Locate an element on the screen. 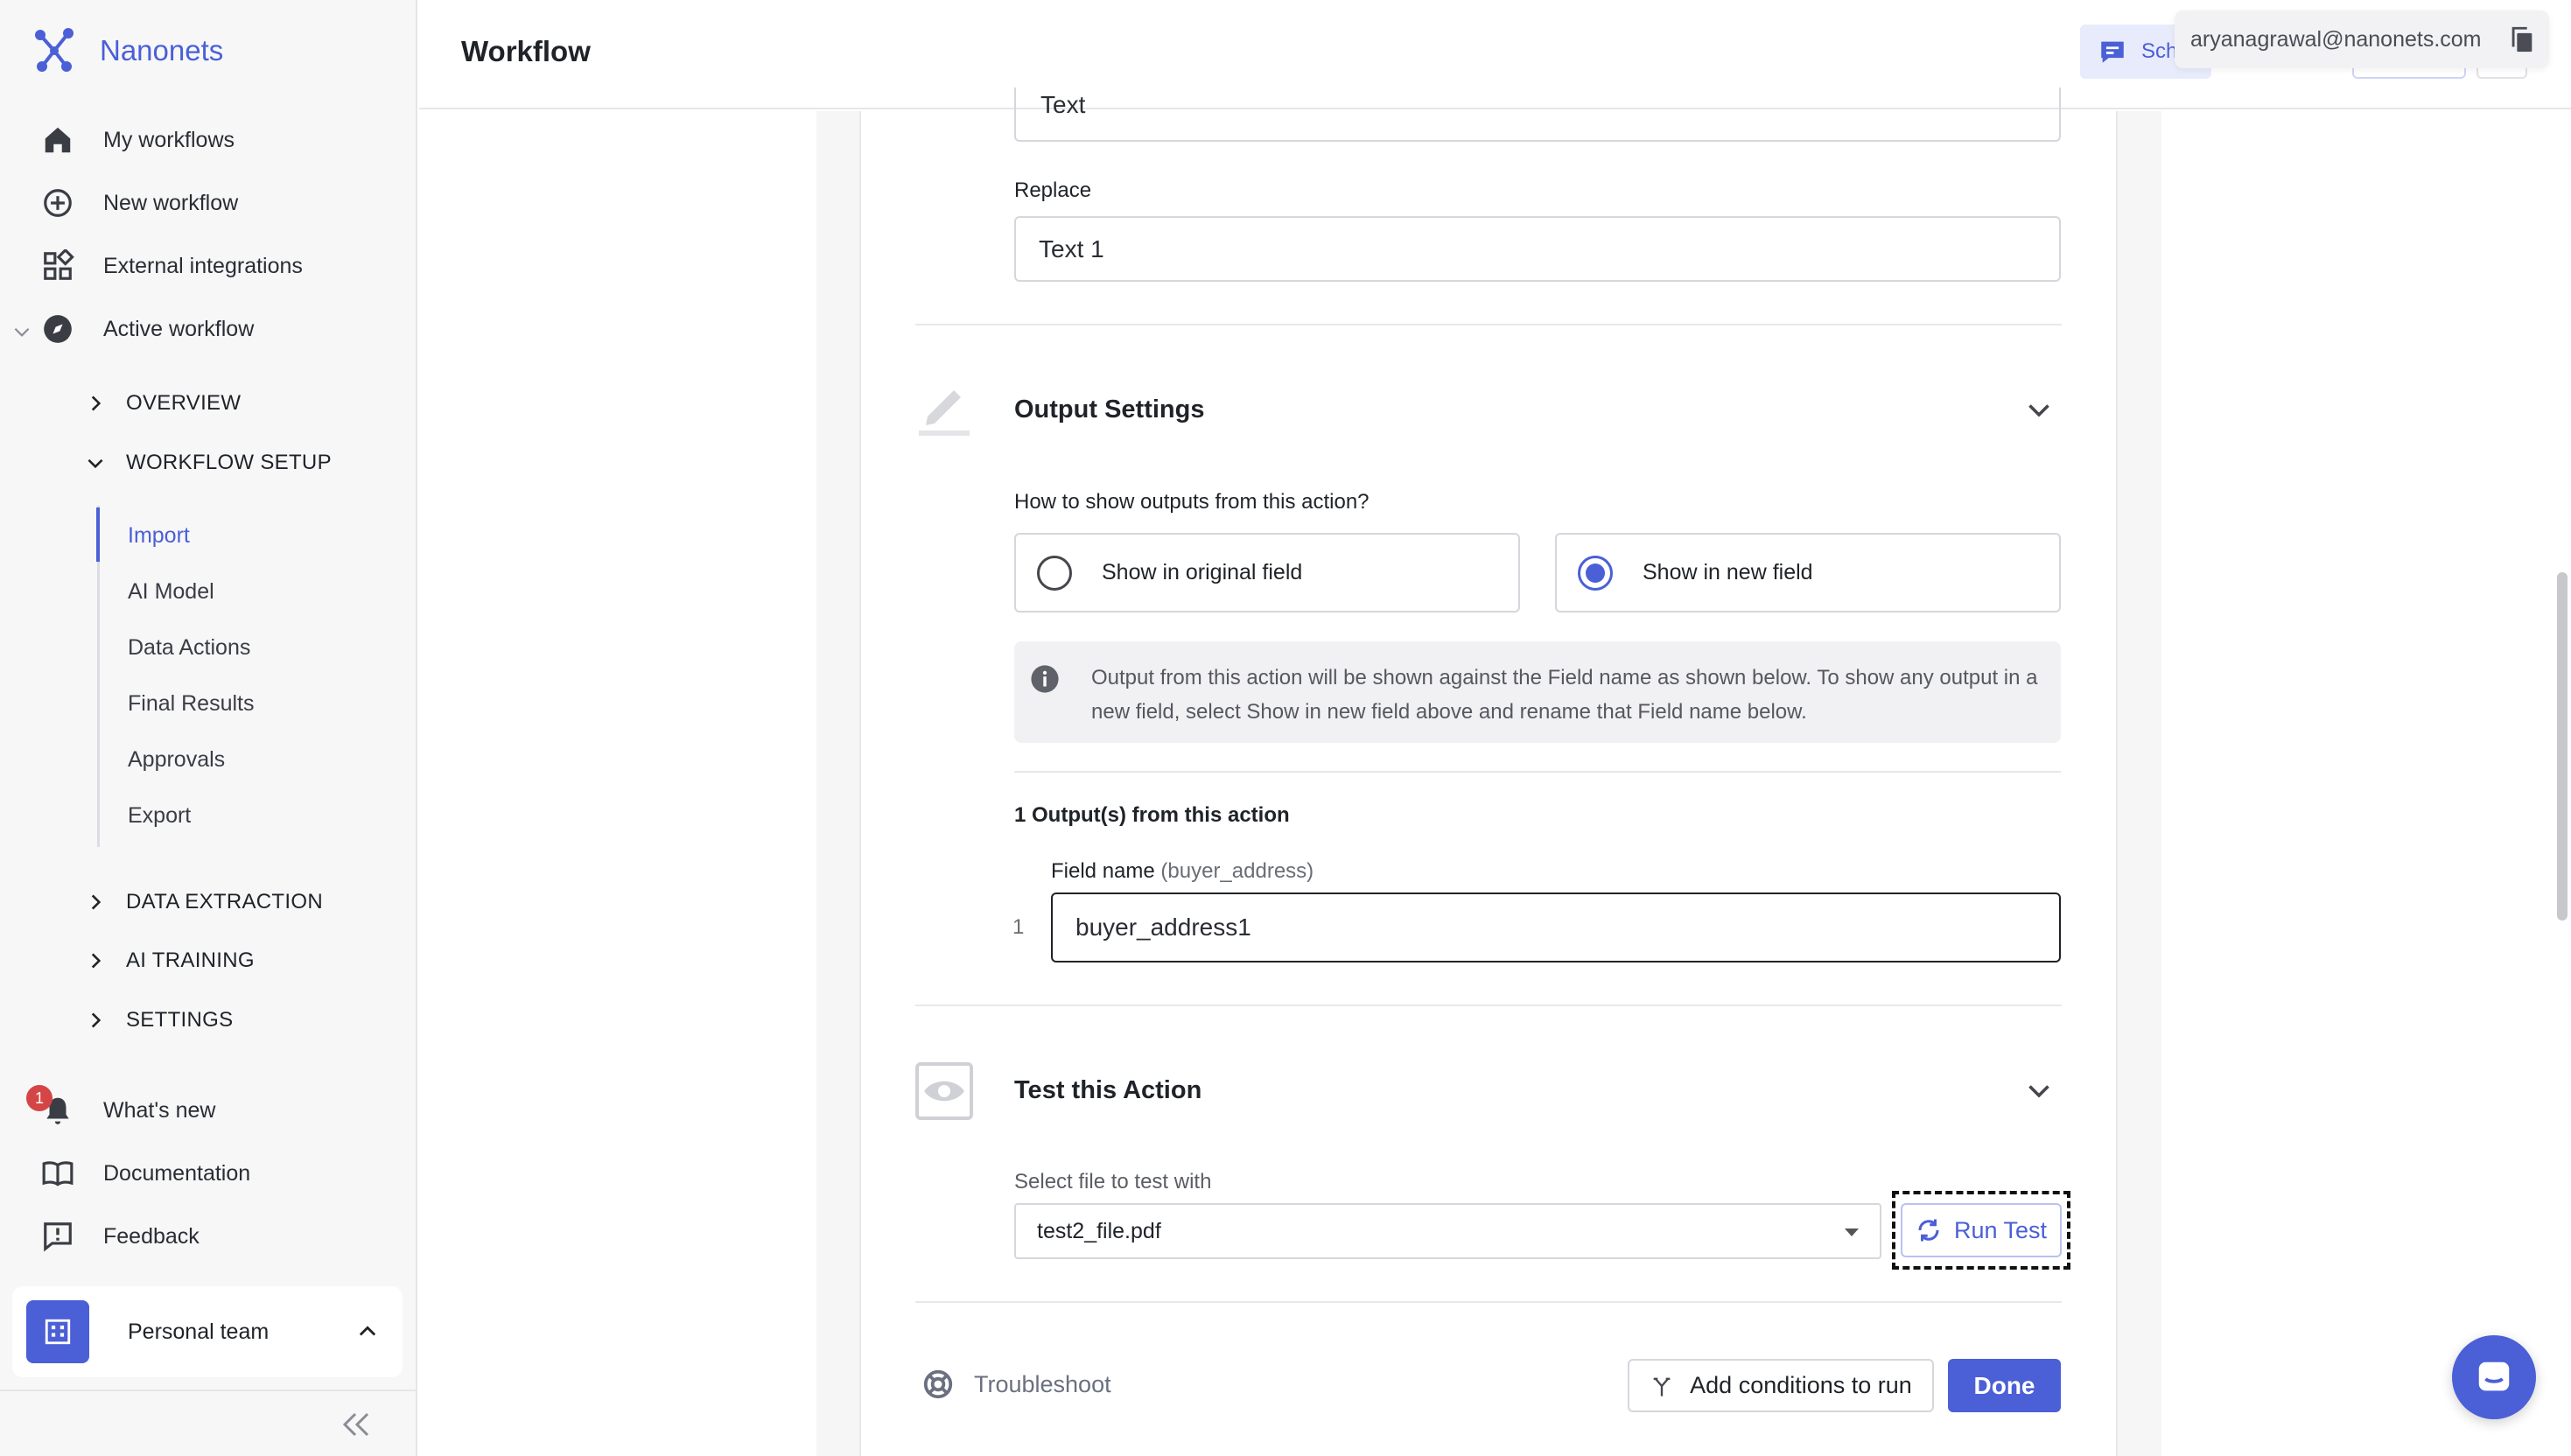 This screenshot has height=1456, width=2571. pencil-icon is located at coordinates (944, 408).